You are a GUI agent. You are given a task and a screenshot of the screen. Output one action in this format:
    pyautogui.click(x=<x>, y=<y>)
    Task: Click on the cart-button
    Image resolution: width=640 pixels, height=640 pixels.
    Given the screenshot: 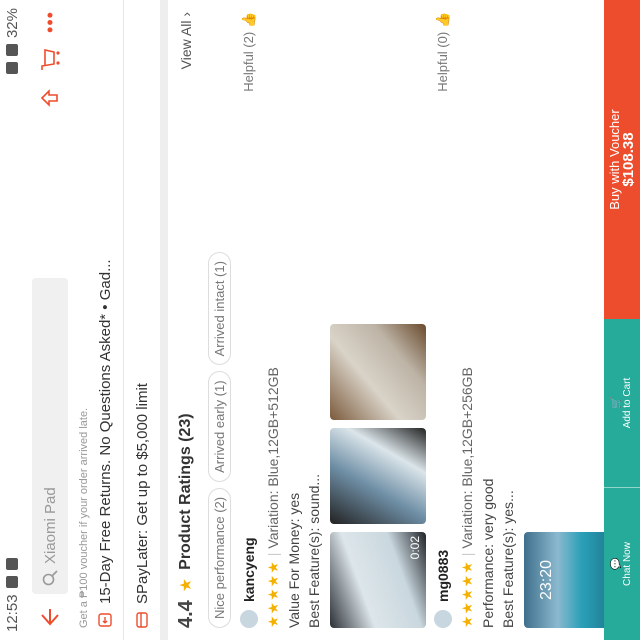 What is the action you would take?
    pyautogui.click(x=50, y=60)
    